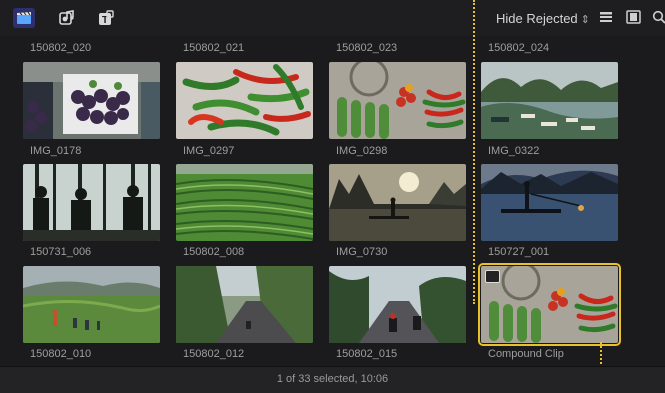 The height and width of the screenshot is (393, 665). What do you see at coordinates (244, 202) in the screenshot?
I see `clip-thumbnail-rice-terraces` at bounding box center [244, 202].